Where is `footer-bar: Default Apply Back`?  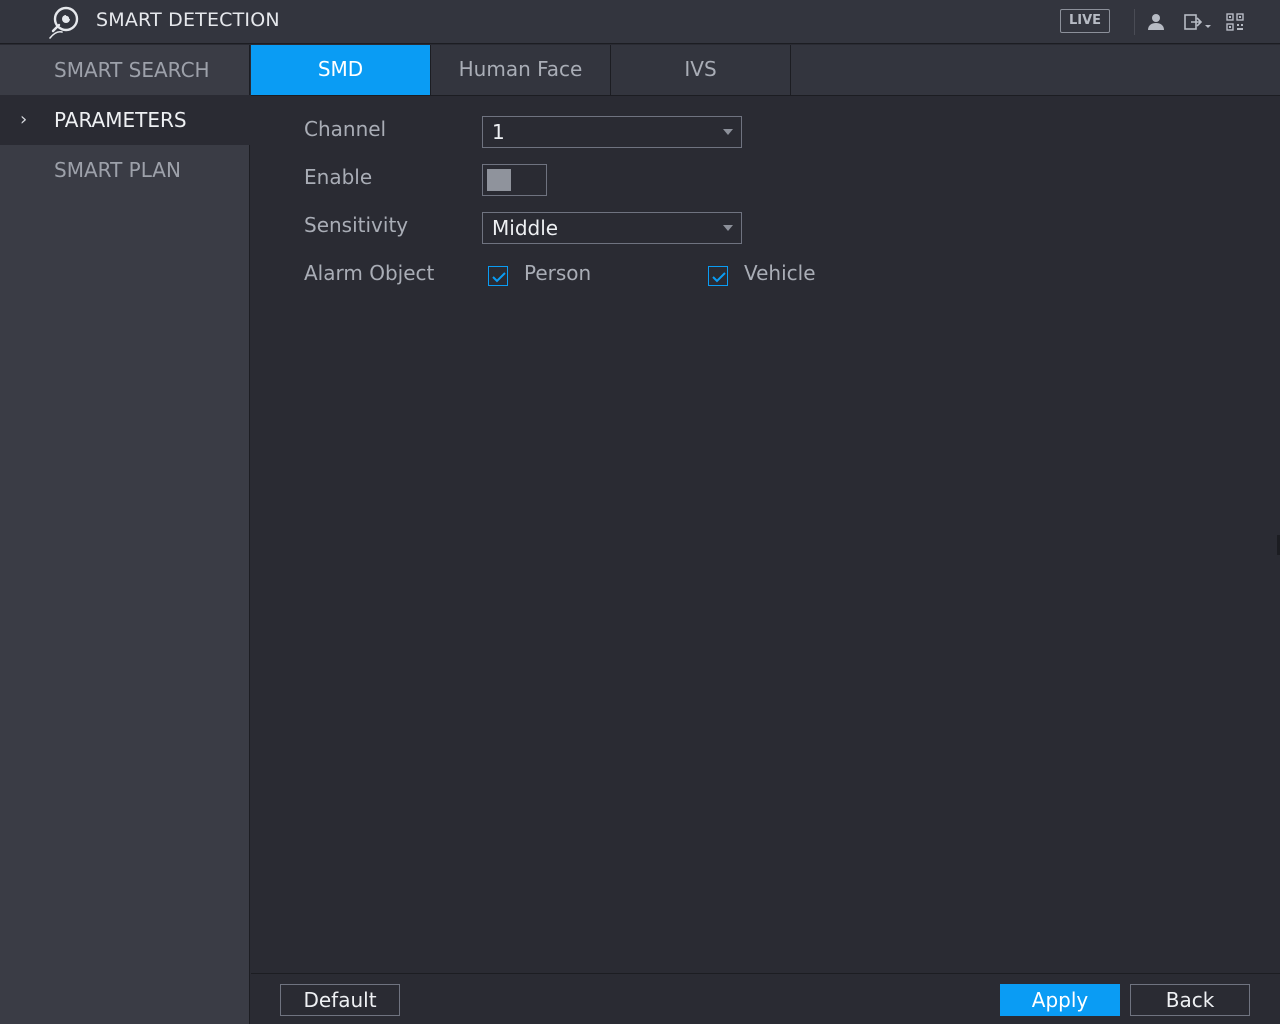 footer-bar: Default Apply Back is located at coordinates (765, 998).